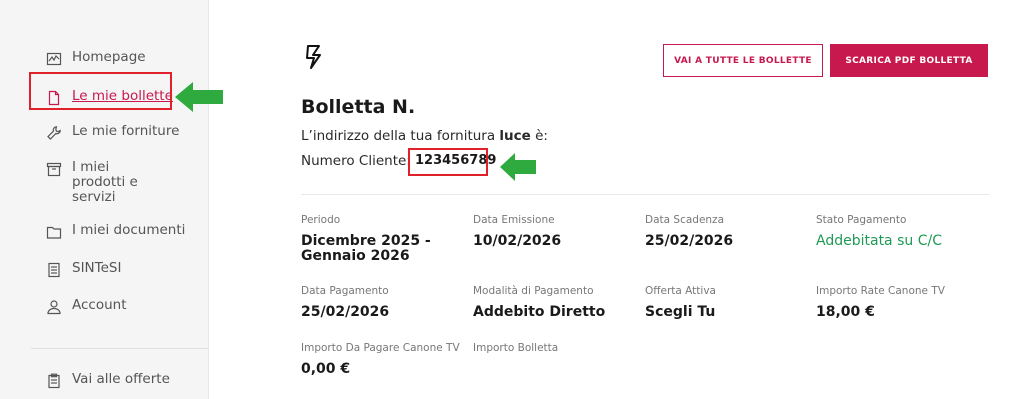 This screenshot has height=399, width=1024. I want to click on sidebar-item-label: Homepage, so click(109, 57).